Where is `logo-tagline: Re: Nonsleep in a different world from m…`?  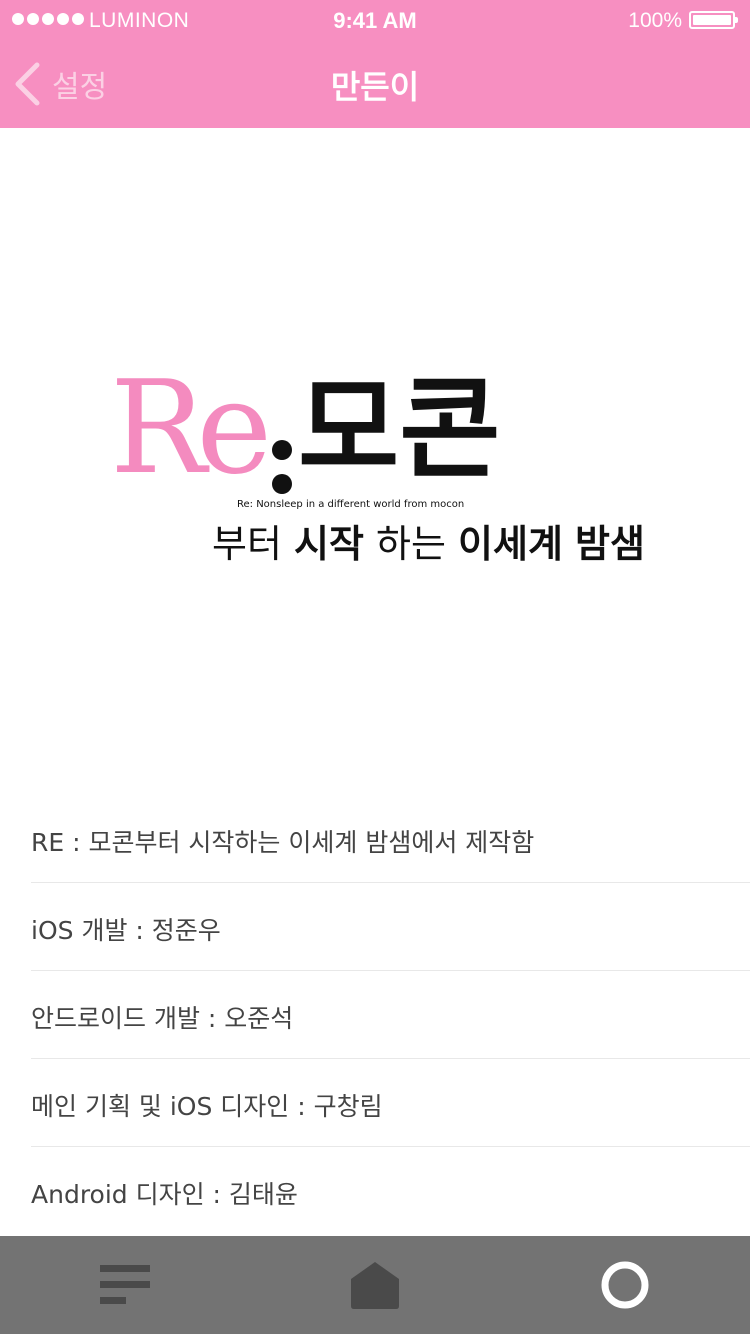
logo-tagline: Re: Nonsleep in a different world from m… is located at coordinates (351, 504).